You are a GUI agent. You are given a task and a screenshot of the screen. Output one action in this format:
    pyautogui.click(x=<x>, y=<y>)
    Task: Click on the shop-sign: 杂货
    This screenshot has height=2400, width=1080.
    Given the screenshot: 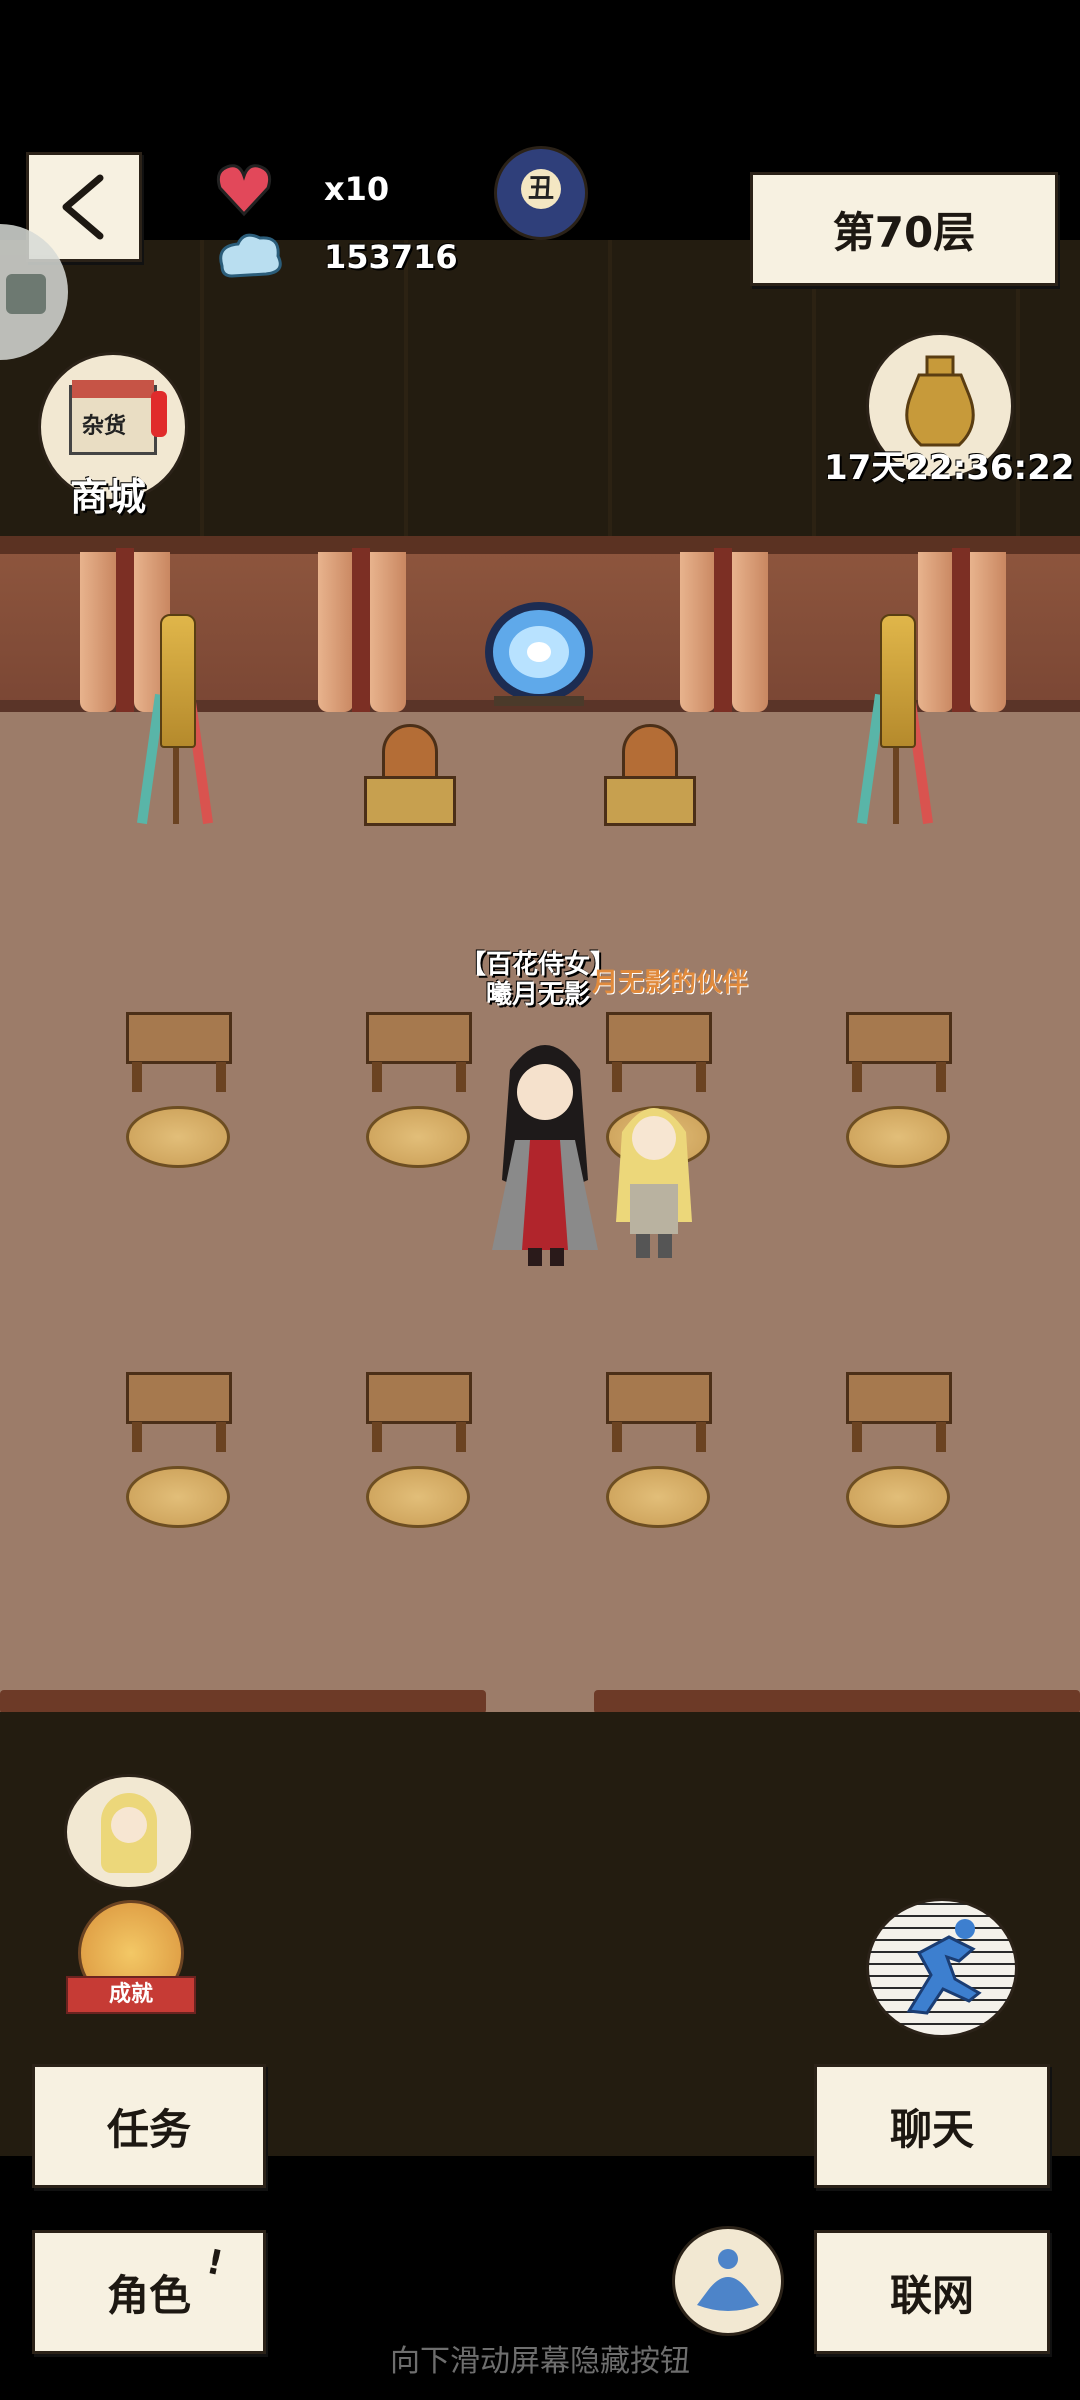 What is the action you would take?
    pyautogui.click(x=104, y=426)
    